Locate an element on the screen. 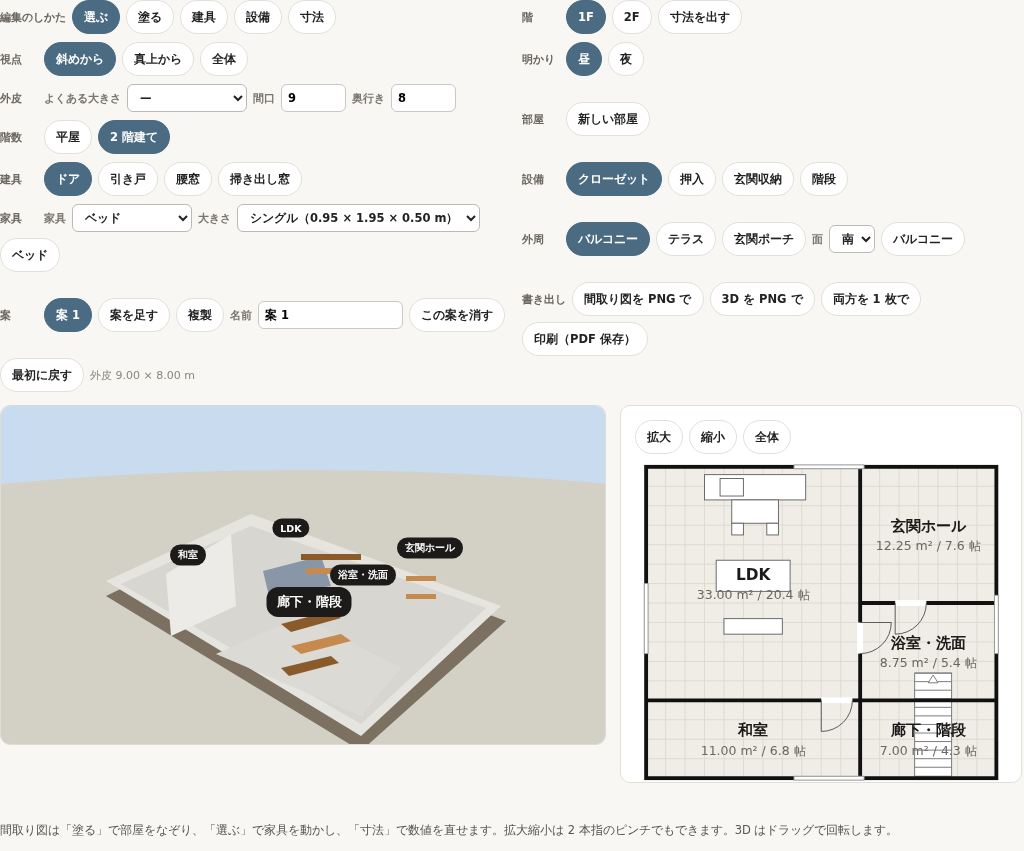 This screenshot has width=1024, height=851. room-area: 12.25 m² / 7.6 帖 is located at coordinates (928, 546).